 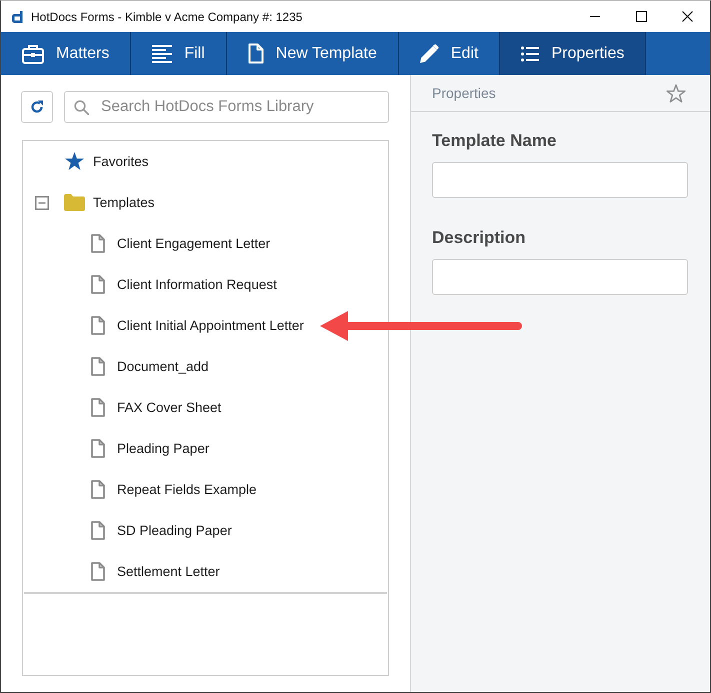 What do you see at coordinates (256, 53) in the screenshot?
I see `document-icon` at bounding box center [256, 53].